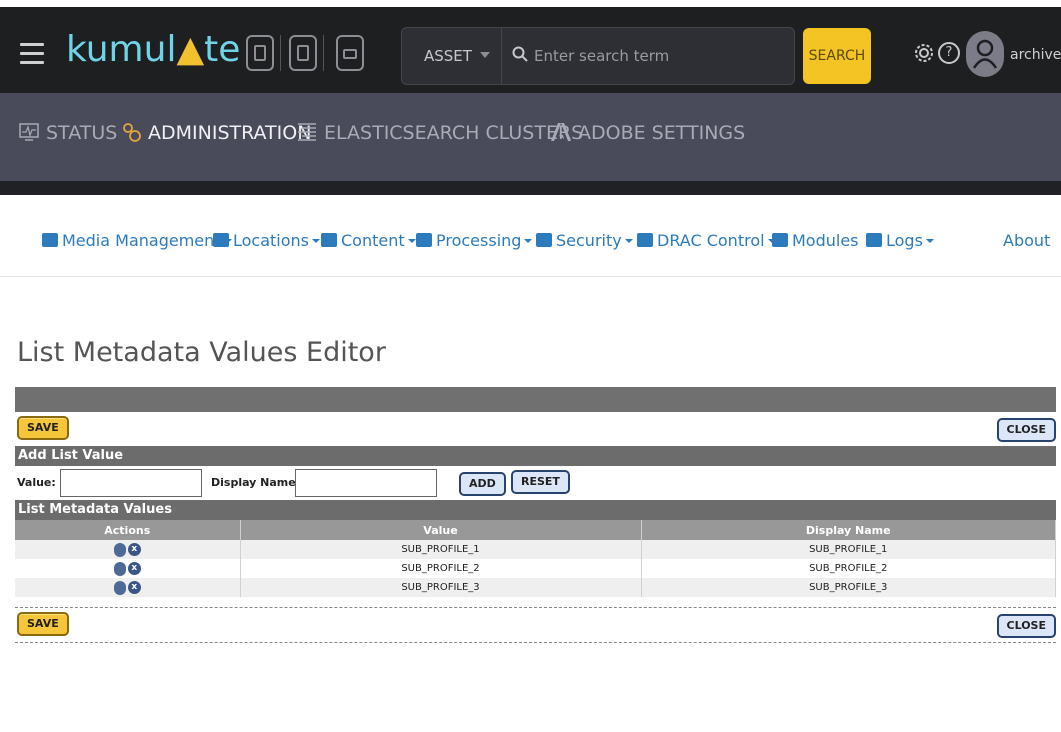  I want to click on display-name-label: Display Name:, so click(256, 482).